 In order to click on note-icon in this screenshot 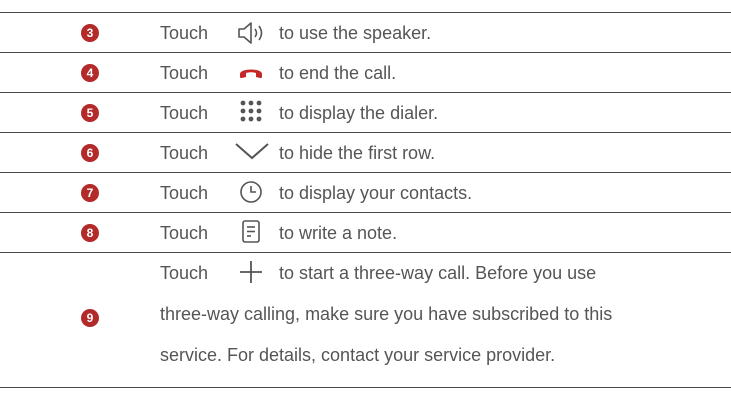, I will do `click(251, 231)`.